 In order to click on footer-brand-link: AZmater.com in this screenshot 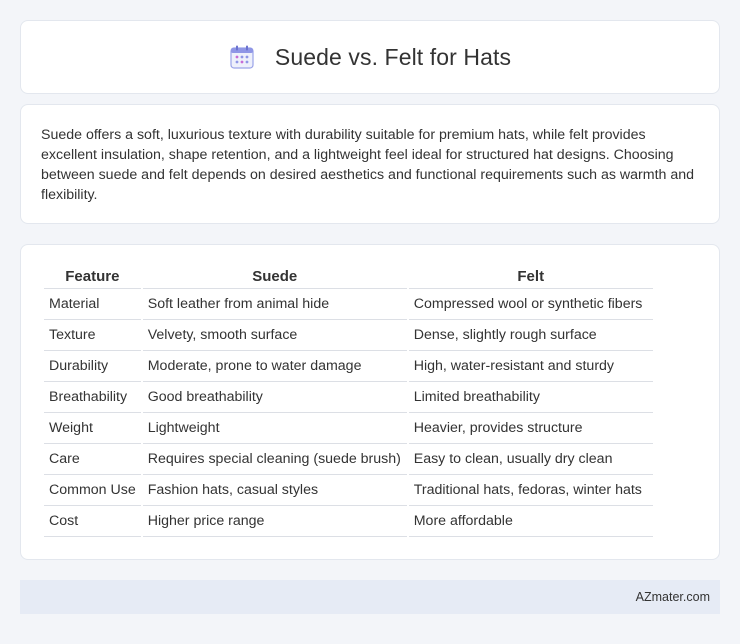, I will do `click(673, 597)`.